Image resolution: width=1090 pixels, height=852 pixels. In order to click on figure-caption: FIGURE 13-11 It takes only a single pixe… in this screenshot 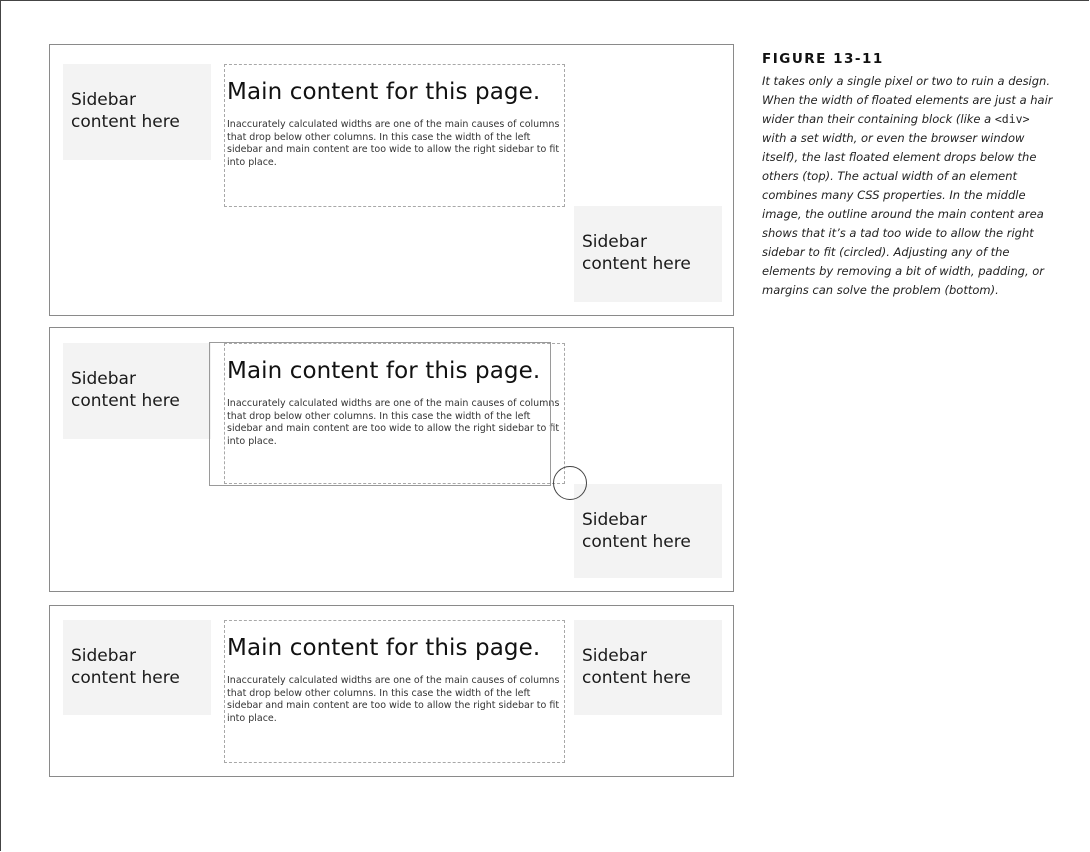, I will do `click(912, 175)`.